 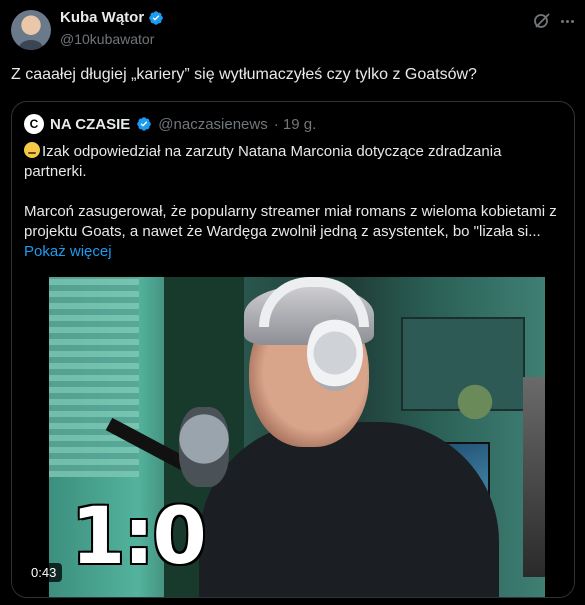 What do you see at coordinates (107, 39) in the screenshot?
I see `author-handle: @10kubawator` at bounding box center [107, 39].